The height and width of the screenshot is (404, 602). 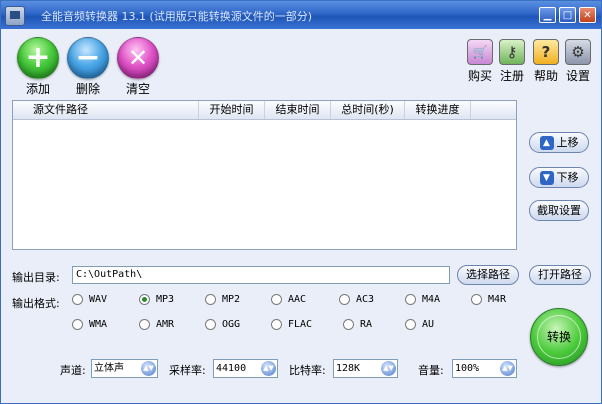 What do you see at coordinates (87, 89) in the screenshot?
I see `delete-label: 删除` at bounding box center [87, 89].